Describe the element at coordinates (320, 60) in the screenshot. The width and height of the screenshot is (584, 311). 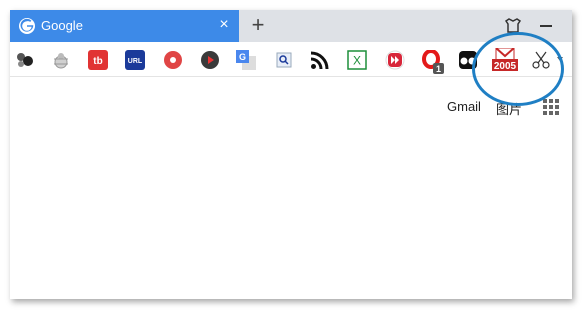
I see `rss-ext-icon` at that location.